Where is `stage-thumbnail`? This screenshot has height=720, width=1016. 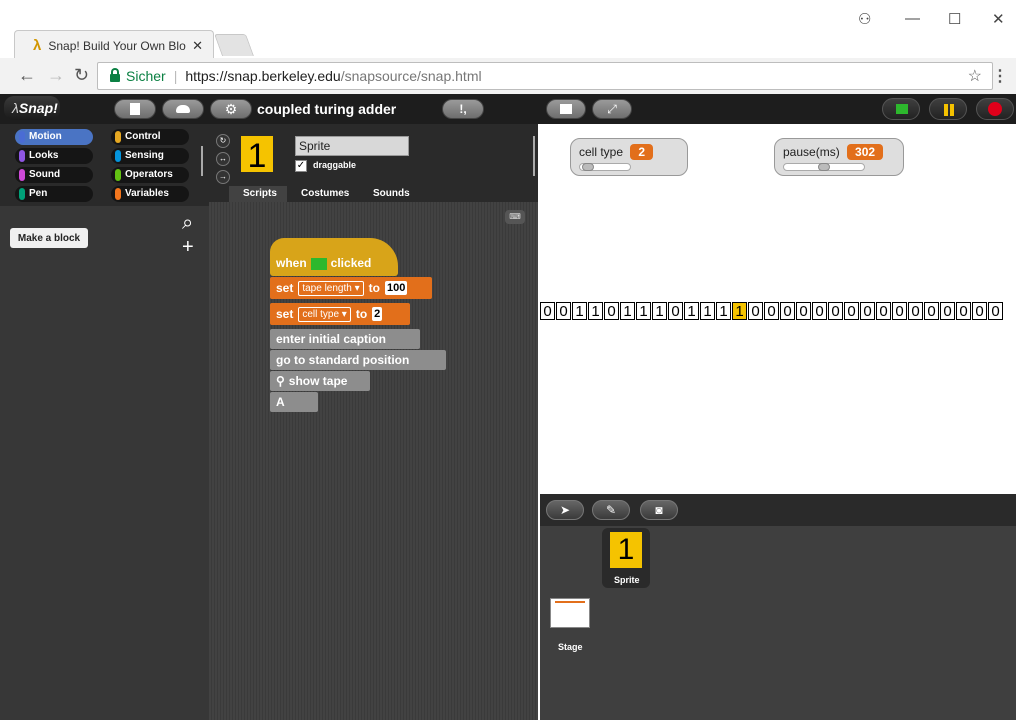
stage-thumbnail is located at coordinates (570, 613).